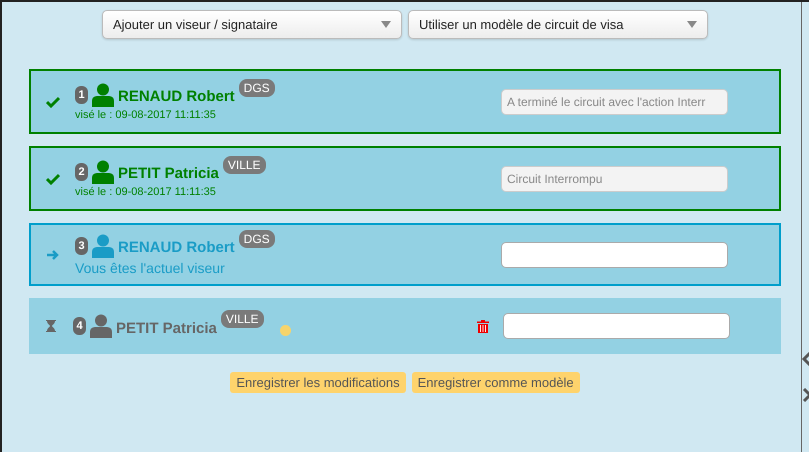  I want to click on chevron-left-icon, so click(805, 359).